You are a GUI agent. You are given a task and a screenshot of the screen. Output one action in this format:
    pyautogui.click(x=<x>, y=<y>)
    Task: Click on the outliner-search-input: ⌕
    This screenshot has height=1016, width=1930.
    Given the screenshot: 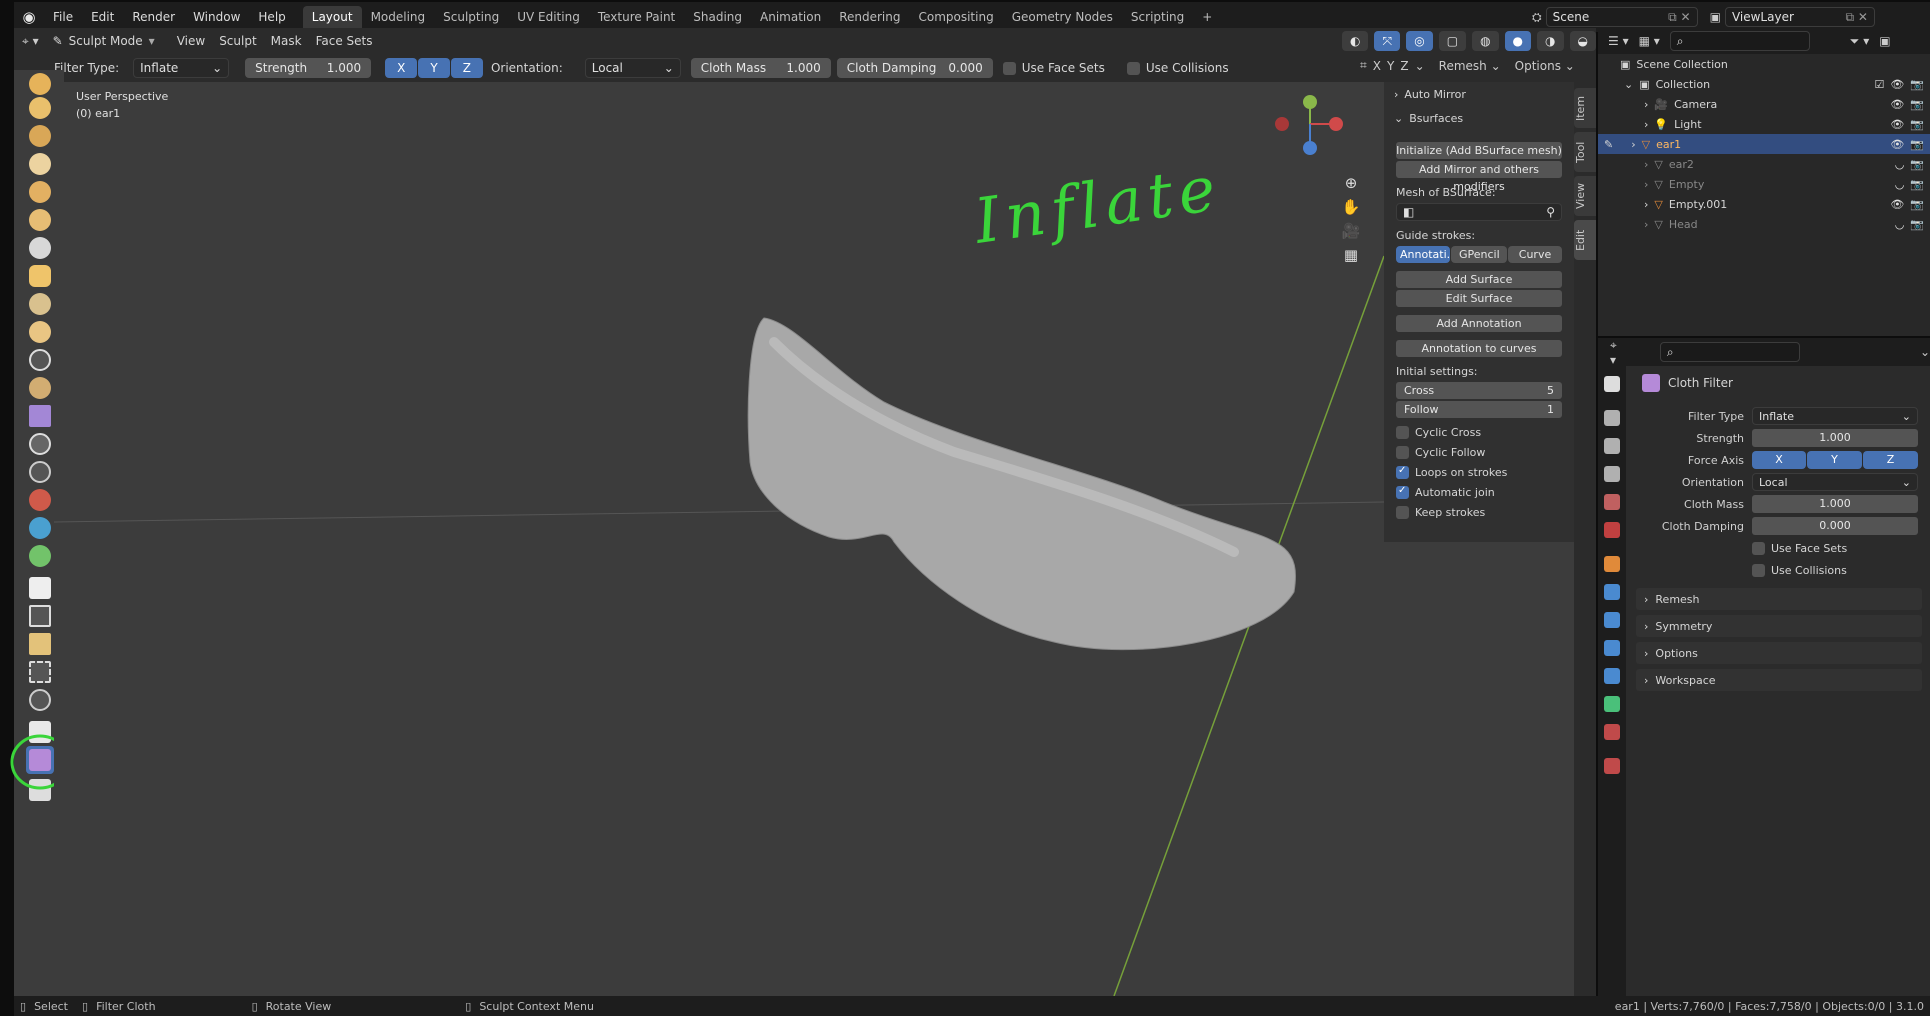 What is the action you would take?
    pyautogui.click(x=1739, y=41)
    